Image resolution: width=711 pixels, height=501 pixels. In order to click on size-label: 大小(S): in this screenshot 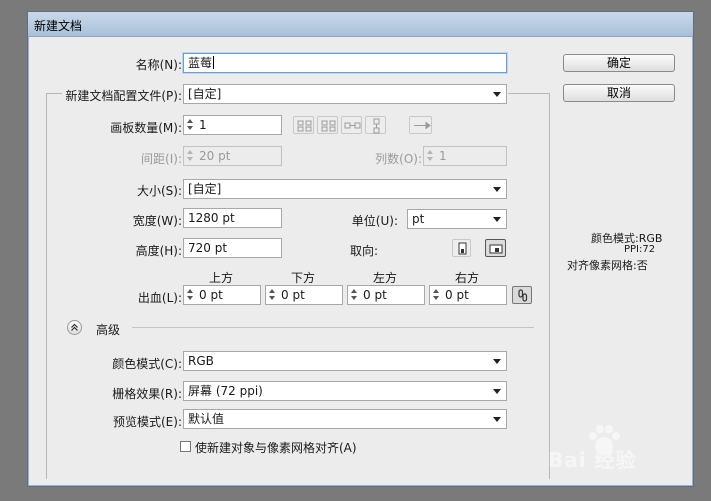, I will do `click(159, 191)`.